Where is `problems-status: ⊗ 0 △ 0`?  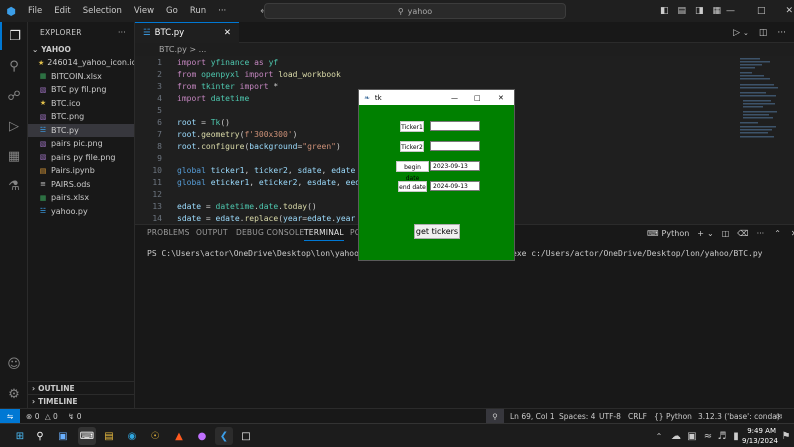 problems-status: ⊗ 0 △ 0 is located at coordinates (42, 416).